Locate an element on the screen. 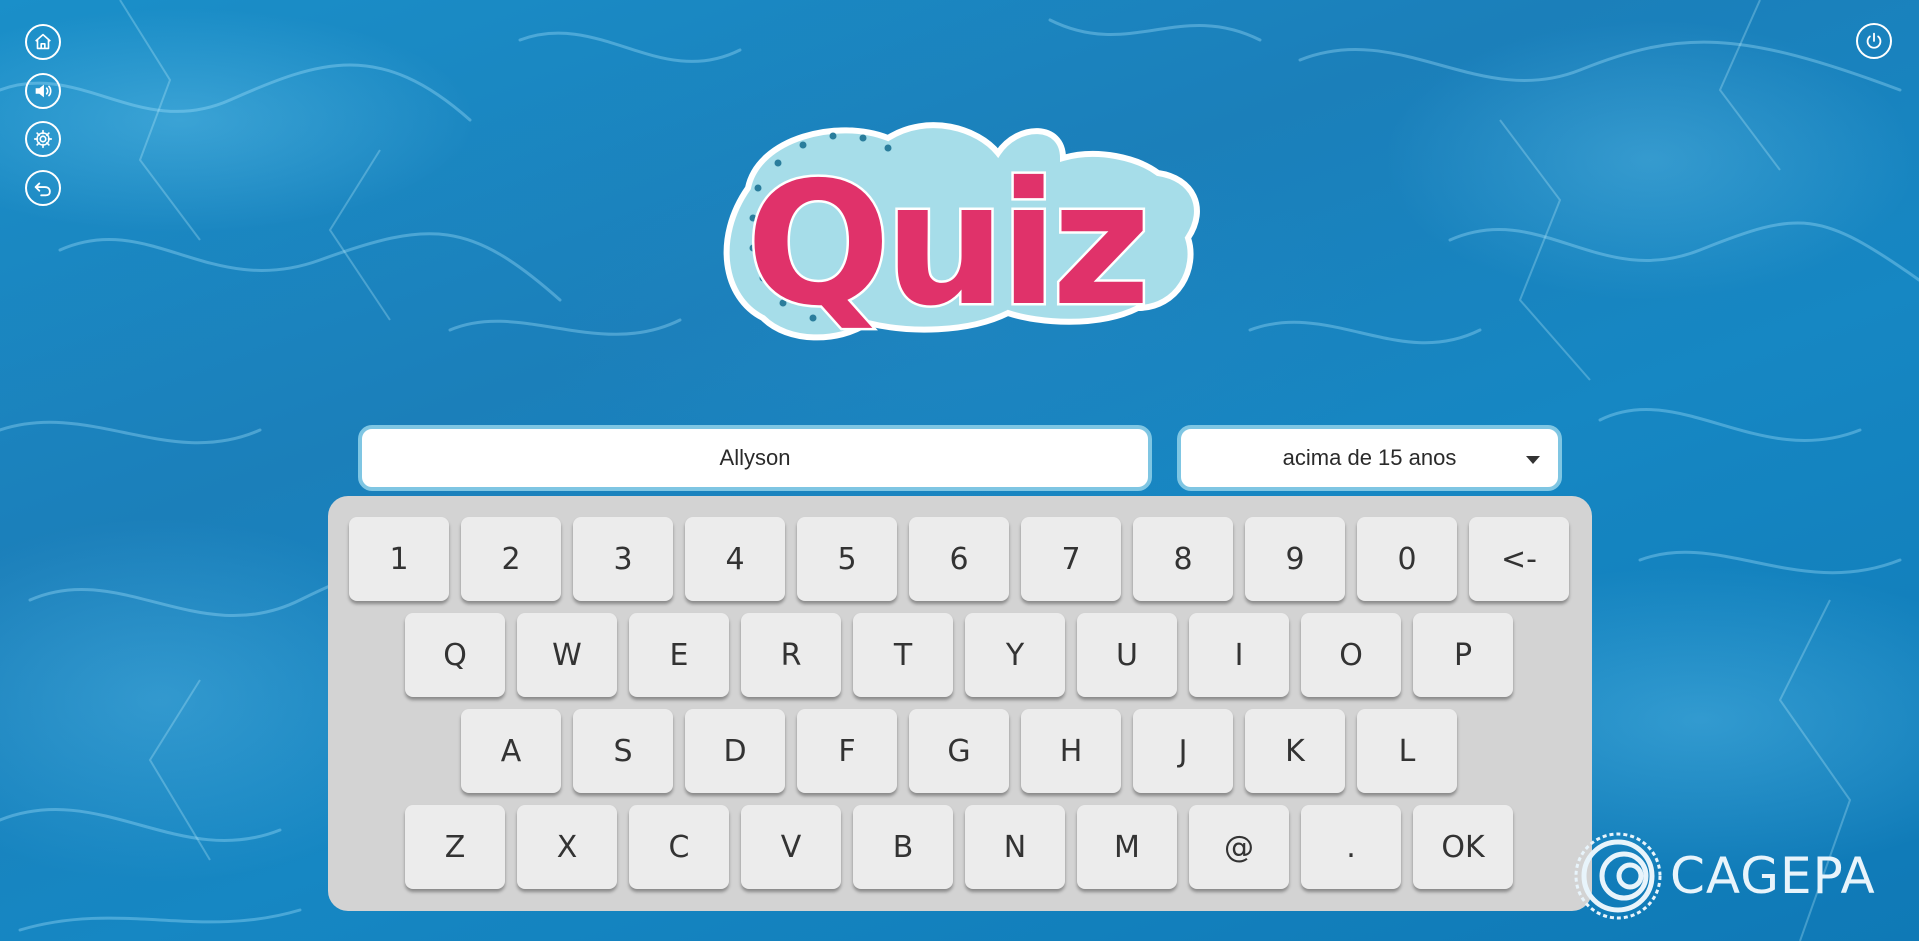  name-field is located at coordinates (755, 458).